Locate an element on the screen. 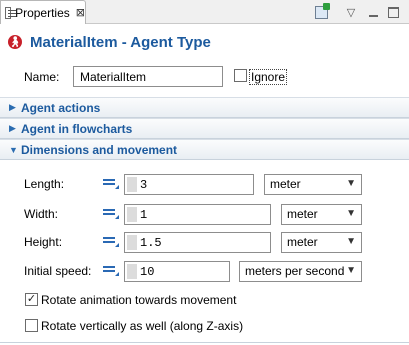 This screenshot has height=345, width=409. section-agent-actions: ▶ Agent actions is located at coordinates (204, 107).